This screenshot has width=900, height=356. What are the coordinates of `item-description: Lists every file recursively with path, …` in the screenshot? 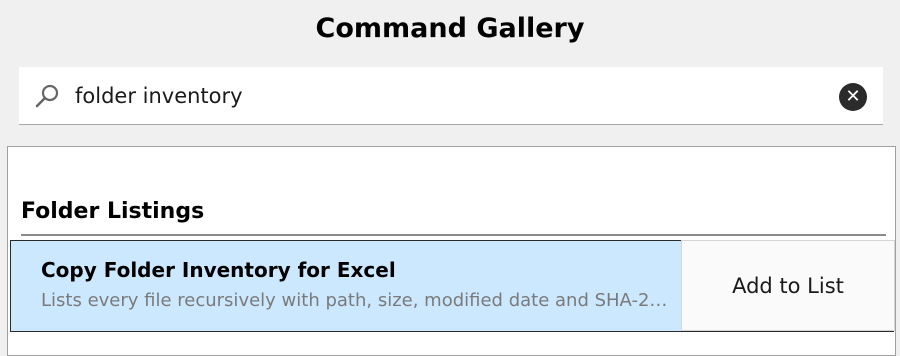 It's located at (355, 300).